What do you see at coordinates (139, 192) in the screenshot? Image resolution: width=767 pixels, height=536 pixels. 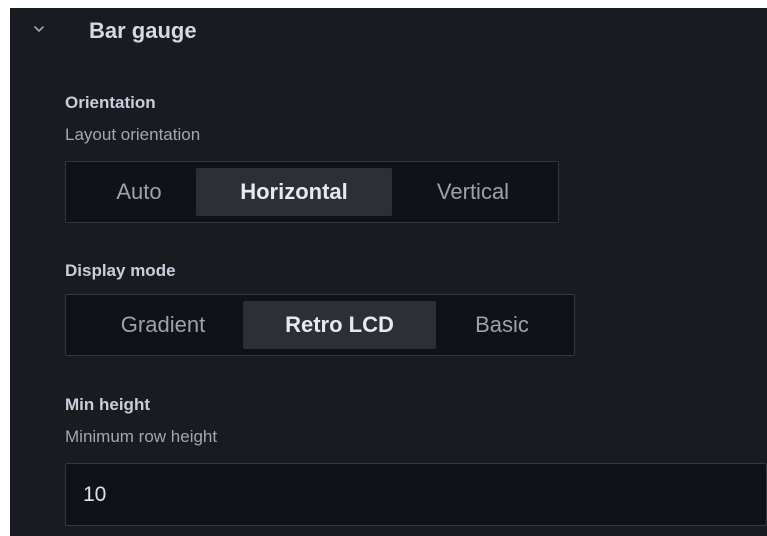 I see `orientation-option-auto: Auto` at bounding box center [139, 192].